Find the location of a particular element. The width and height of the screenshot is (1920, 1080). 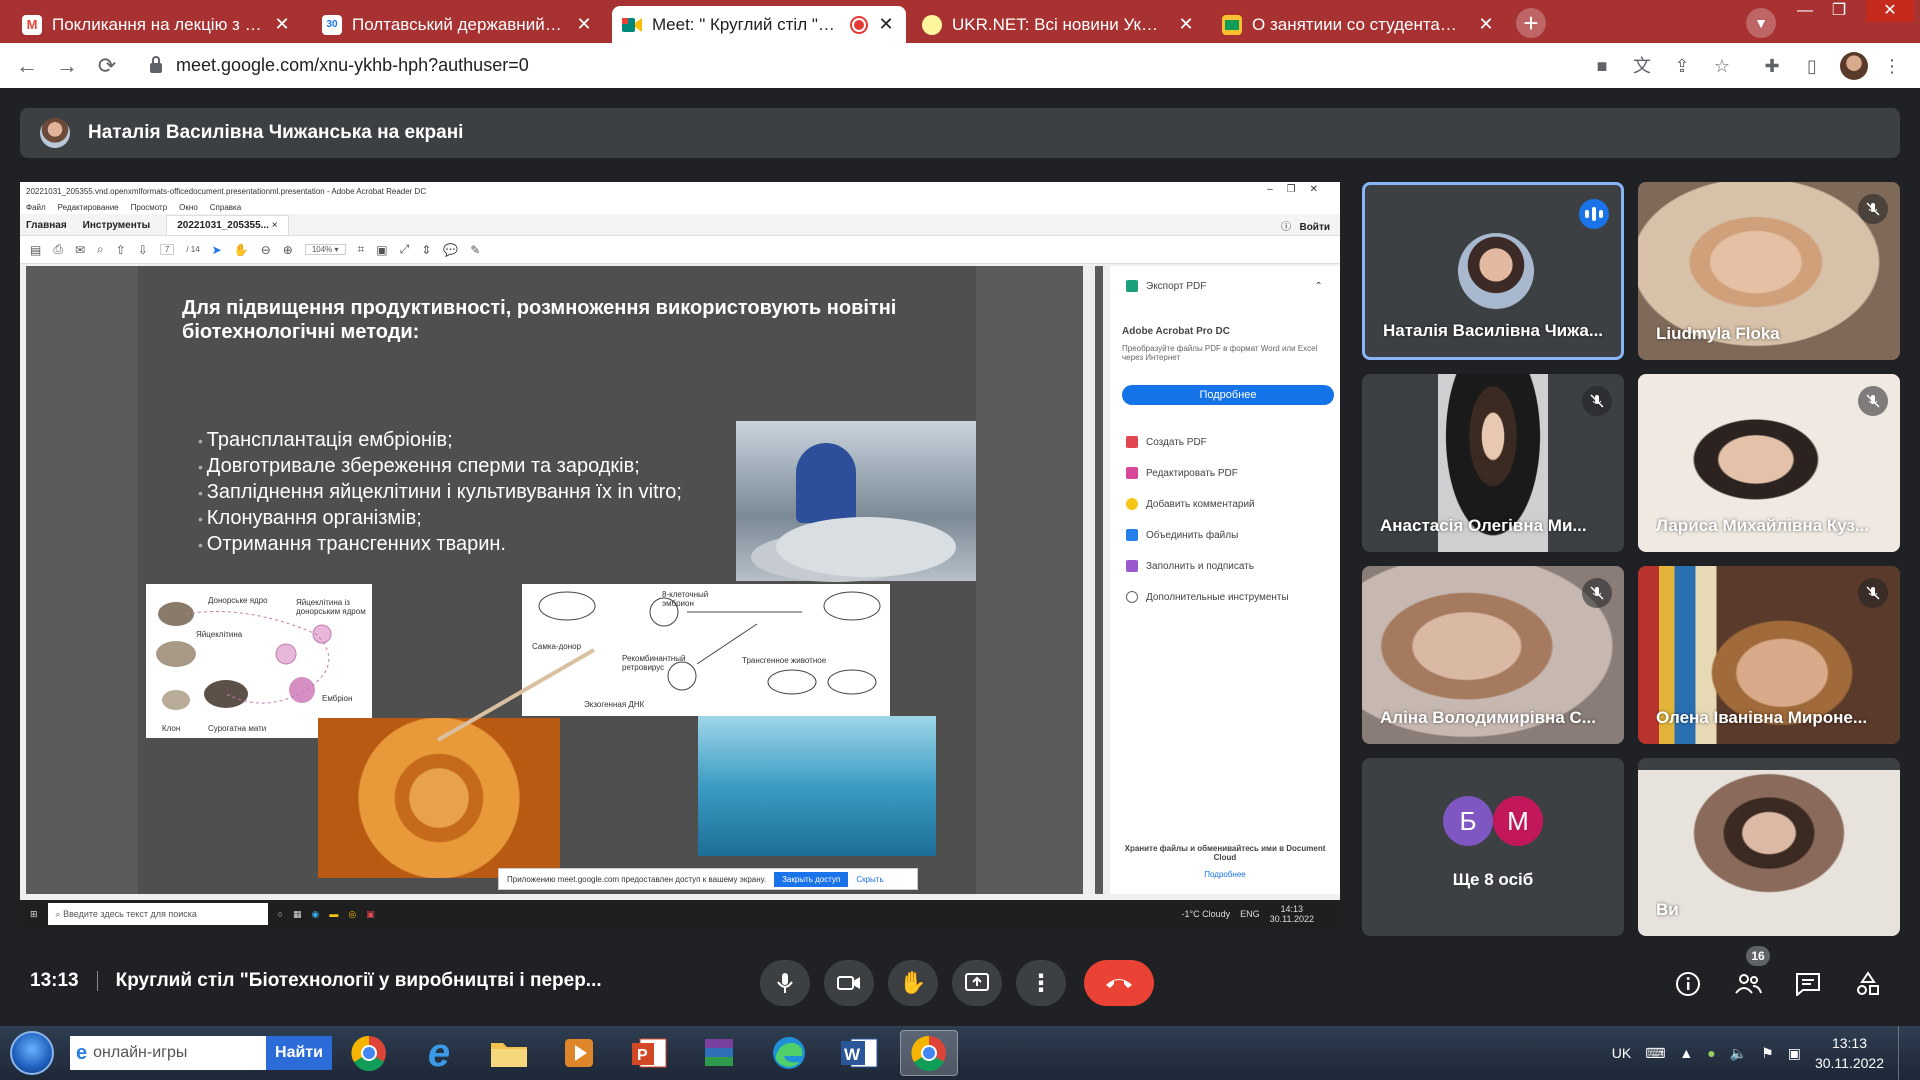

pen-icon: ✎ is located at coordinates (475, 250).